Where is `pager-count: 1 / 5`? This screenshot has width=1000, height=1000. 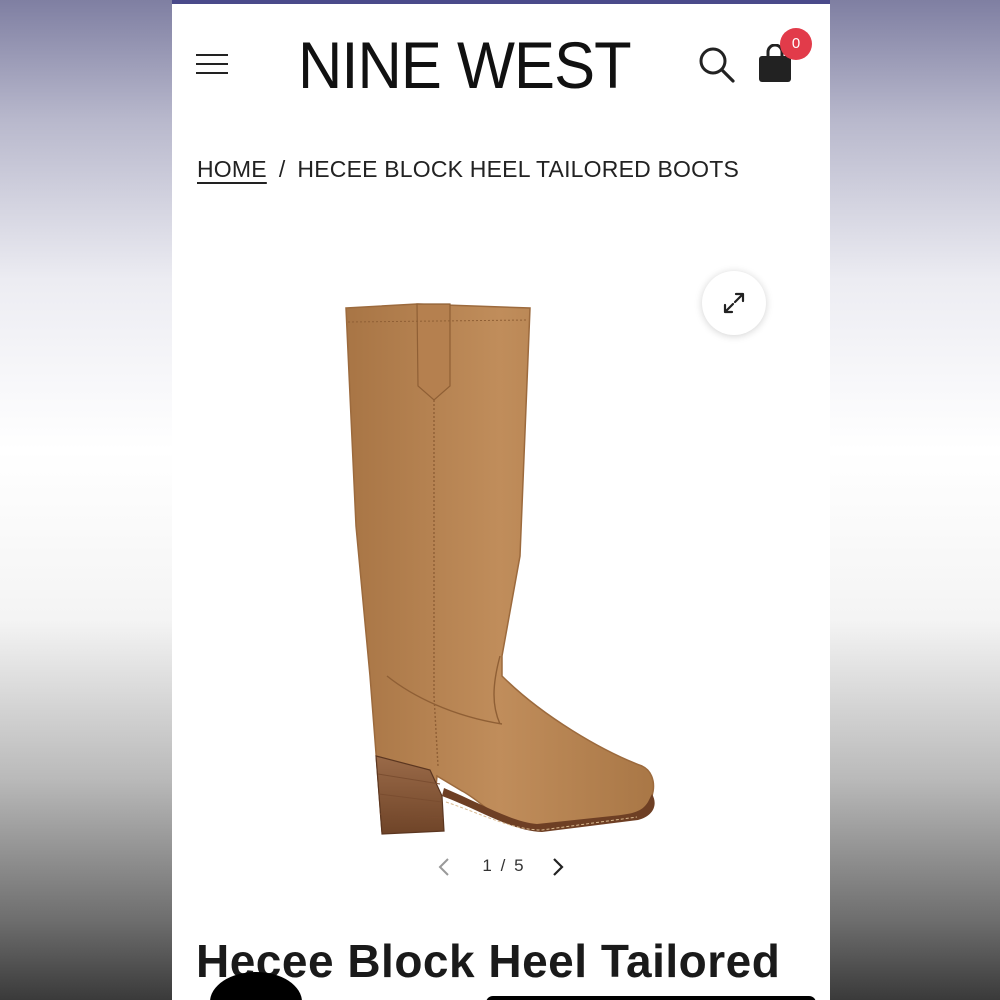 pager-count: 1 / 5 is located at coordinates (504, 866).